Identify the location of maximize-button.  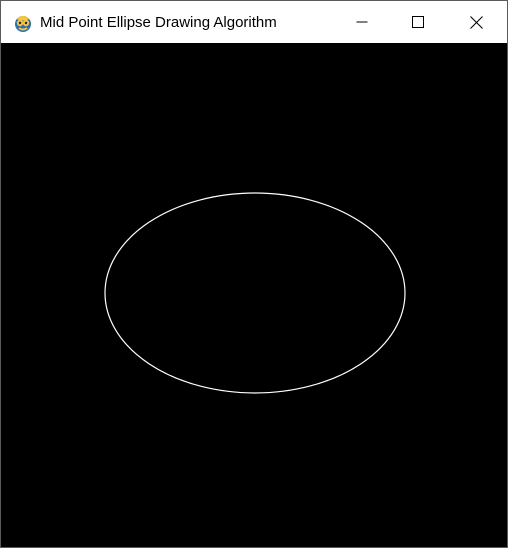
(418, 22).